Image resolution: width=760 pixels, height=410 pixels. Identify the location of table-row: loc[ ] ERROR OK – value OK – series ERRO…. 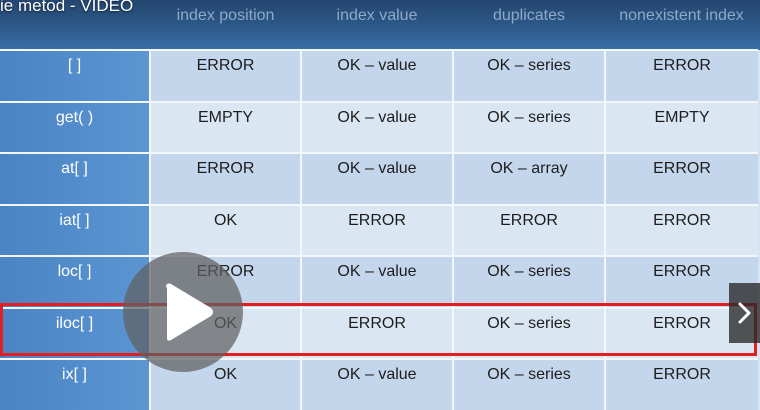
(379, 281).